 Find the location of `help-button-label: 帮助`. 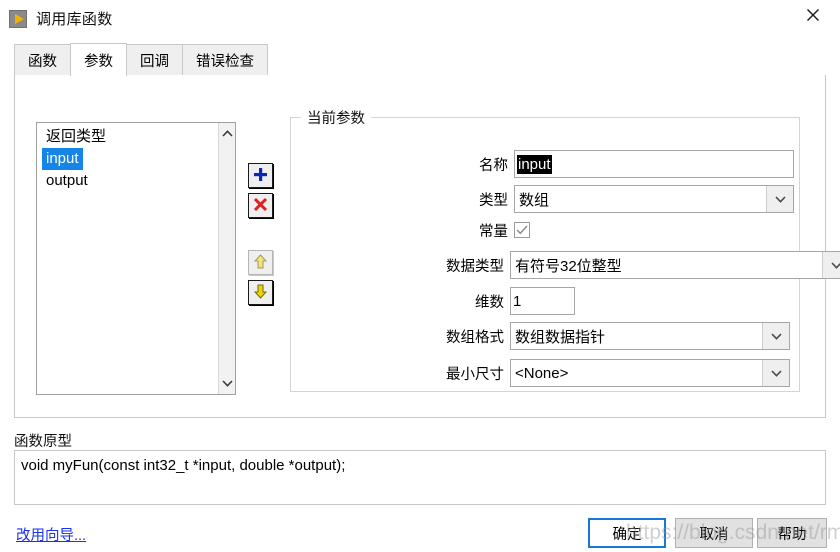

help-button-label: 帮助 is located at coordinates (792, 534).